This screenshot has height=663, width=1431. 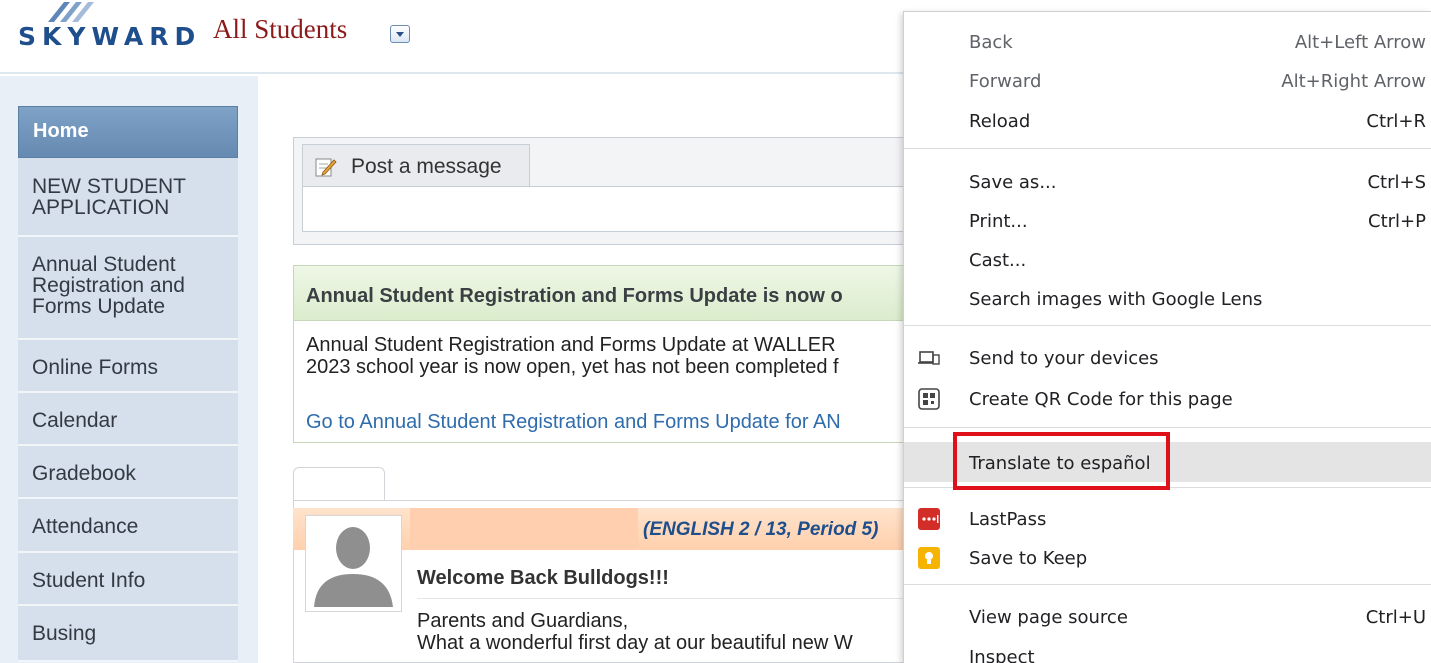 I want to click on menu-item-shortcut: Alt+Left Arrow, so click(x=1360, y=42).